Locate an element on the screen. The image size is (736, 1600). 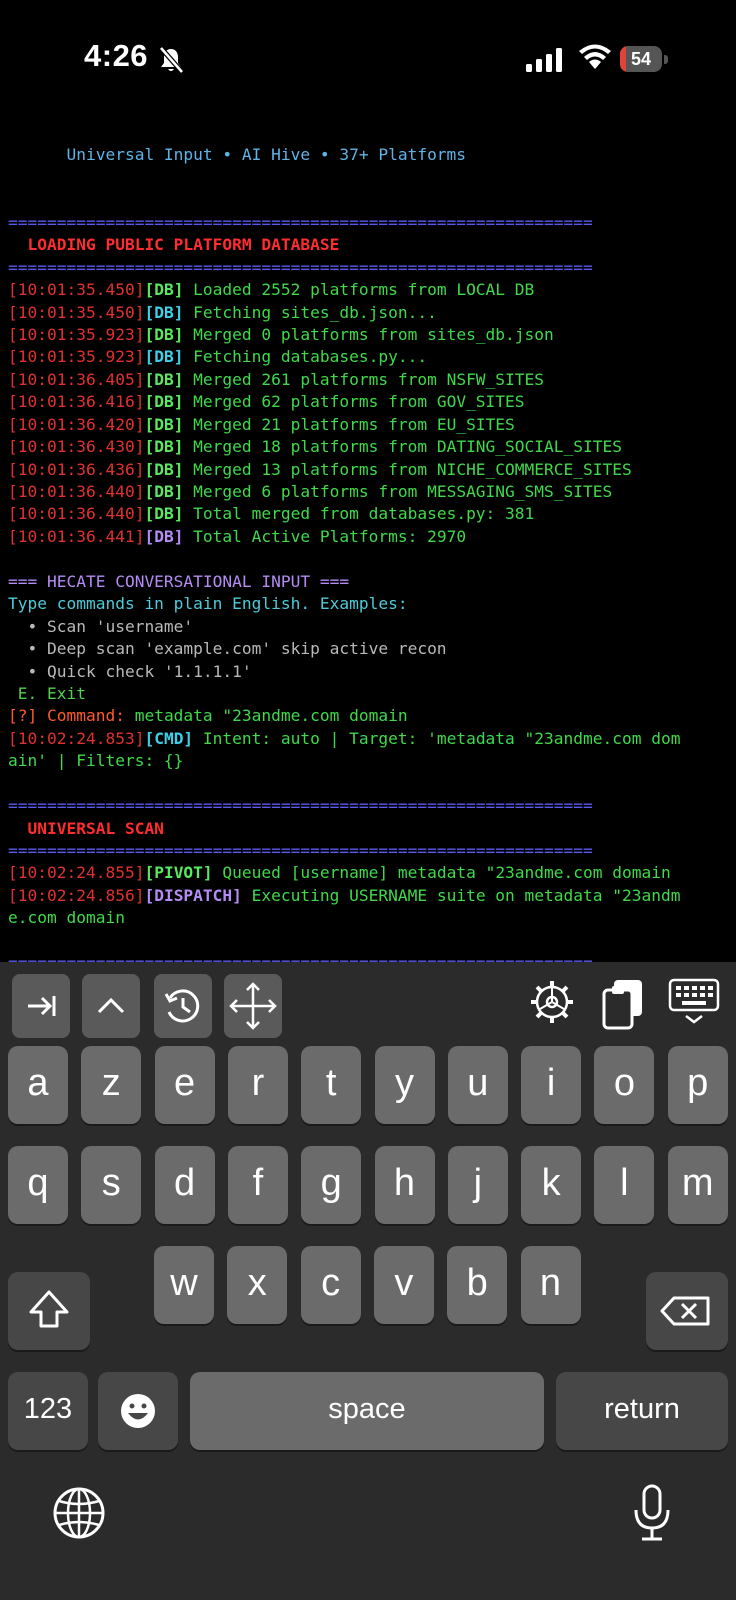
numbers-key: 123 is located at coordinates (48, 1411).